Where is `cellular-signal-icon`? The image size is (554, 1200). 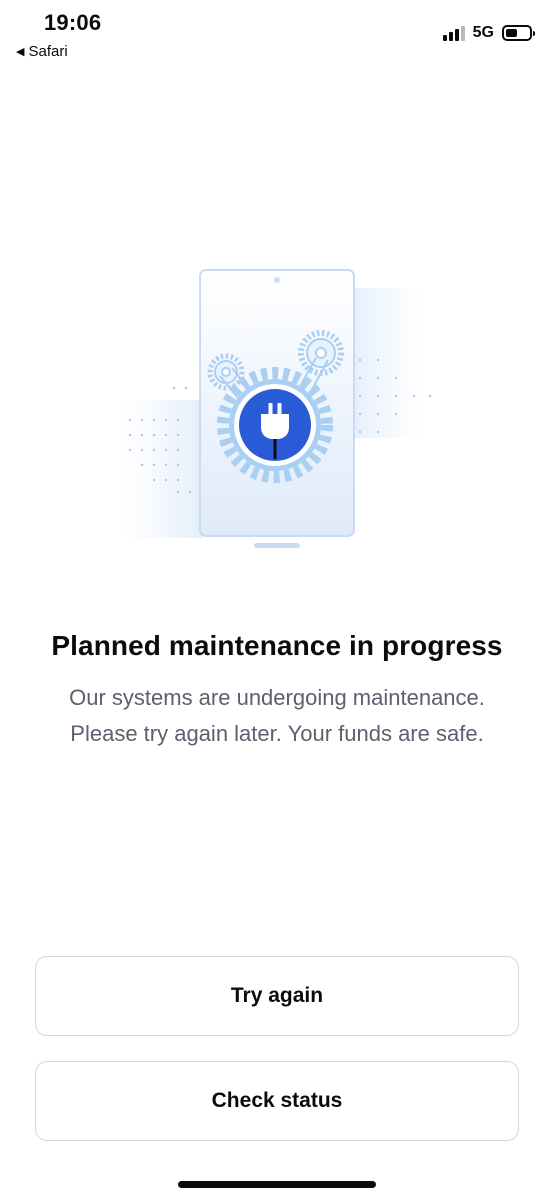 cellular-signal-icon is located at coordinates (453, 33).